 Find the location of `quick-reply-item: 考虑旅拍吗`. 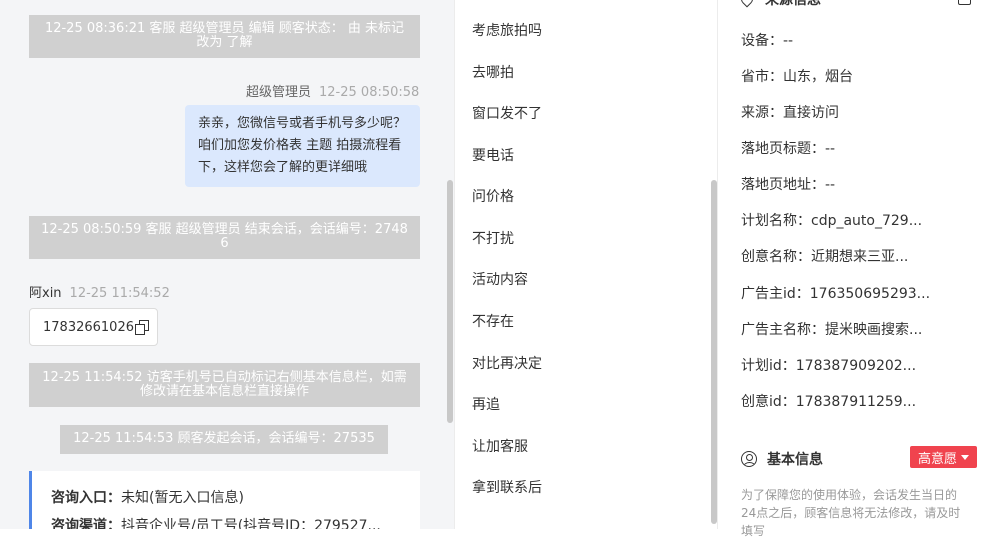

quick-reply-item: 考虑旅拍吗 is located at coordinates (507, 30).